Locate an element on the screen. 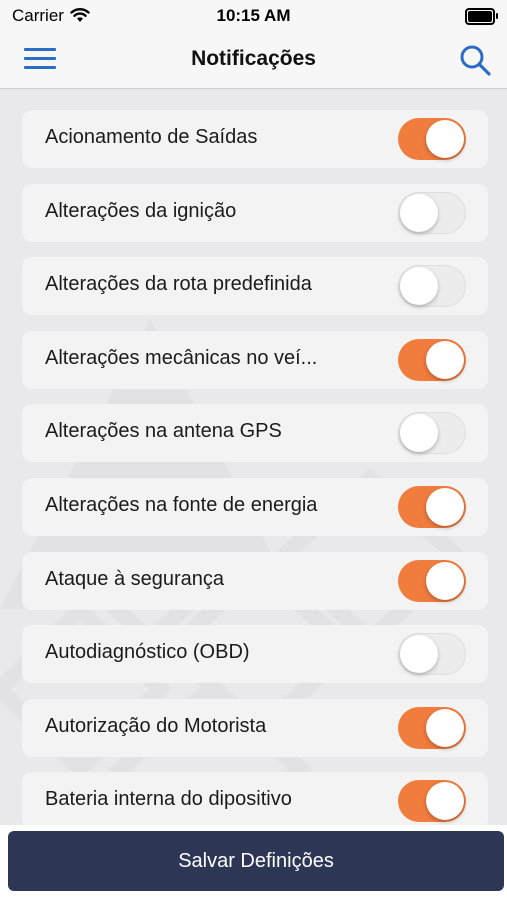 This screenshot has width=507, height=900. clock-time: 10:15 AM is located at coordinates (253, 15).